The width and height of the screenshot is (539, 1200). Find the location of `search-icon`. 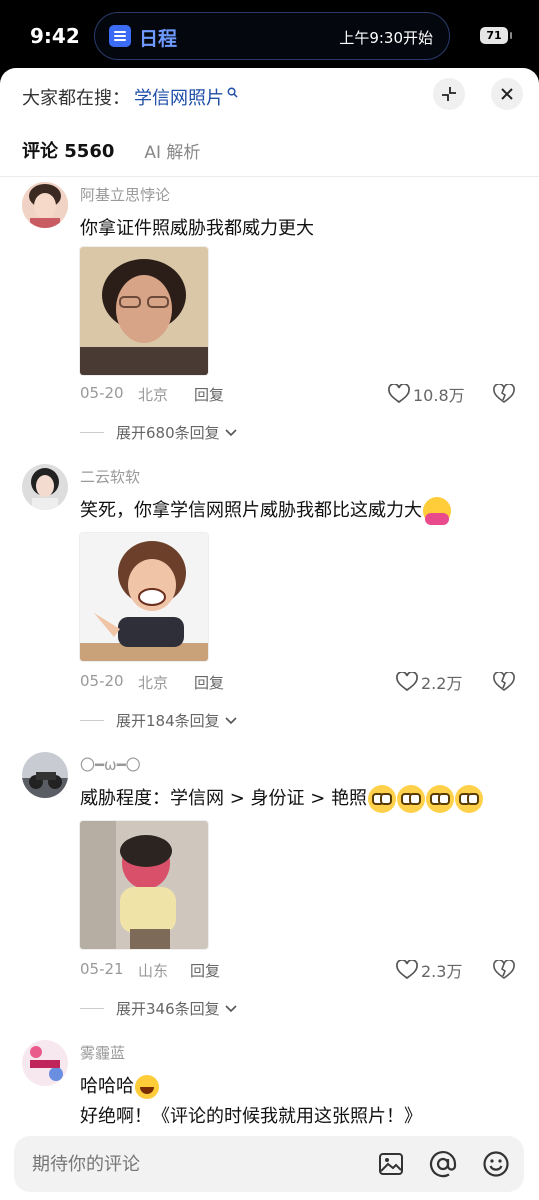

search-icon is located at coordinates (232, 92).